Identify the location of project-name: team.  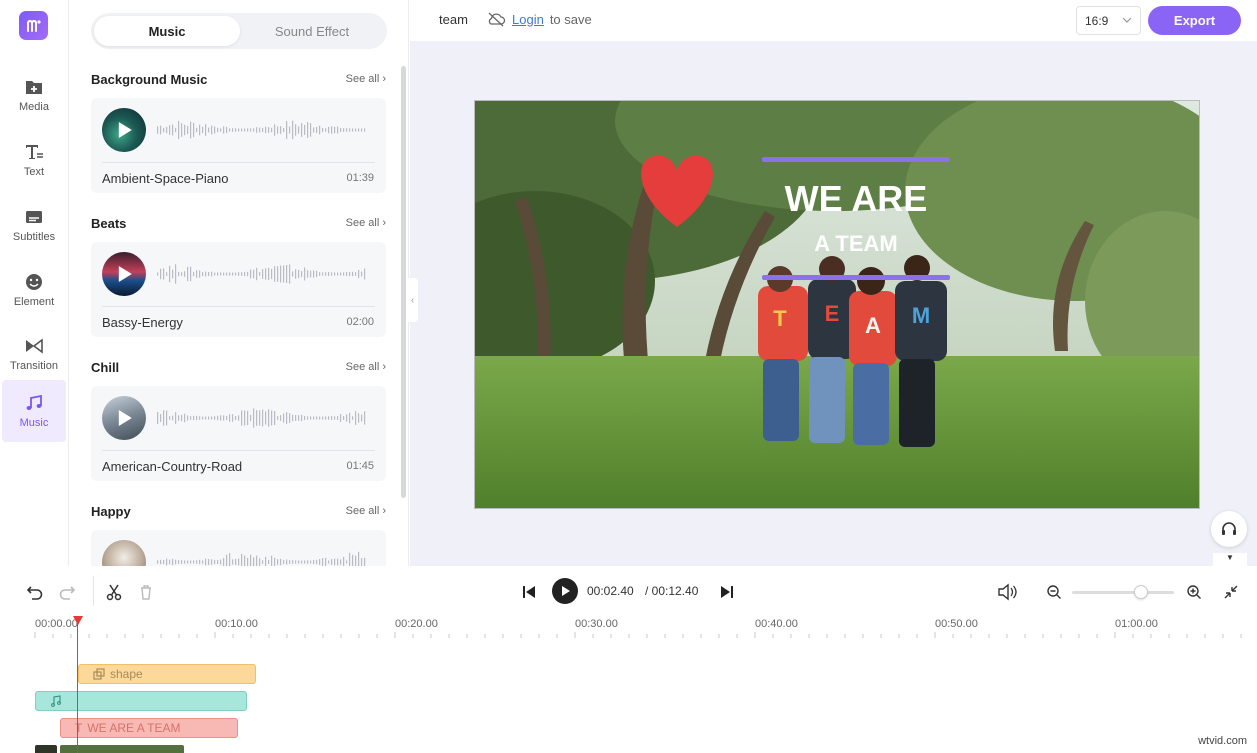
(453, 19).